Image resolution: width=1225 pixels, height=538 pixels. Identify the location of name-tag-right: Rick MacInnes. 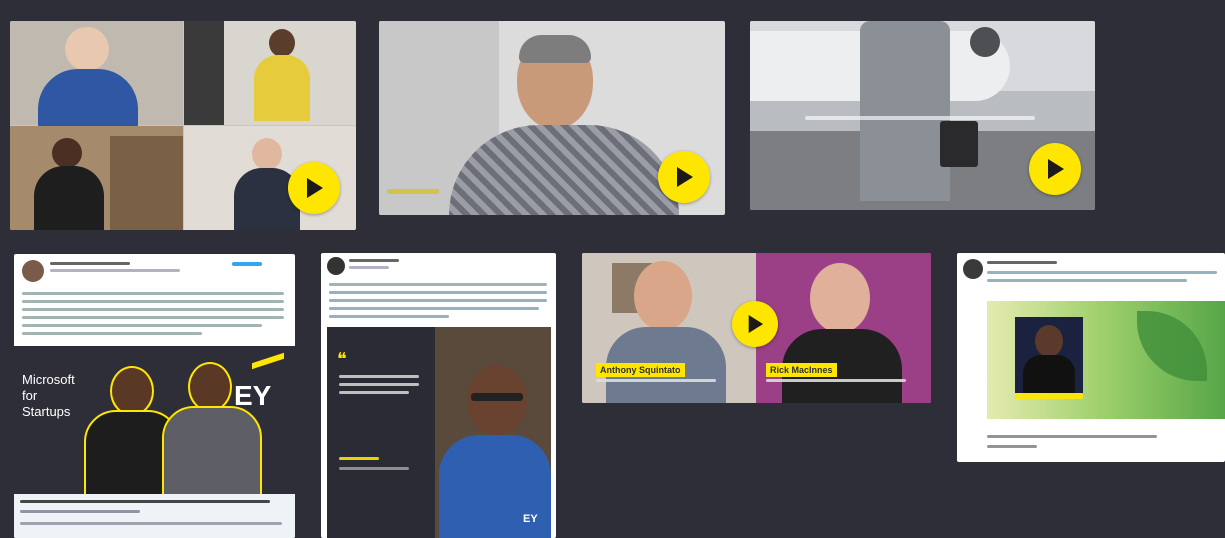
(801, 370).